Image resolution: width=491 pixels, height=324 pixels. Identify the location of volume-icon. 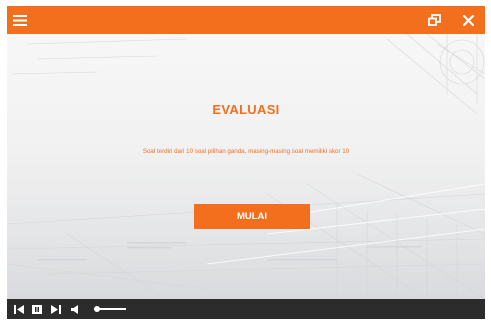
(75, 309).